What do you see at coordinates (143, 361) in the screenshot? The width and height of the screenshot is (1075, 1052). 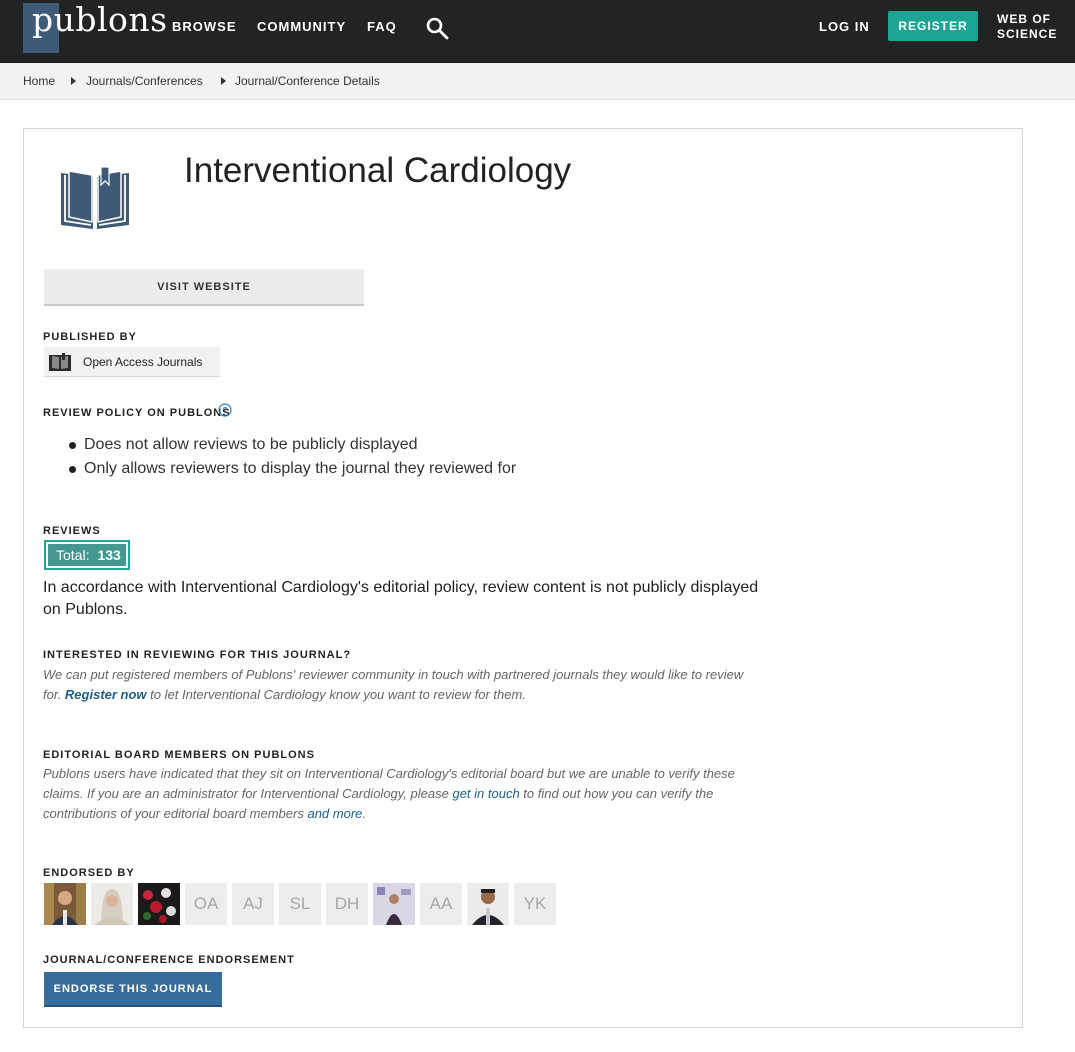 I see `publisher-name: Open Access Journals` at bounding box center [143, 361].